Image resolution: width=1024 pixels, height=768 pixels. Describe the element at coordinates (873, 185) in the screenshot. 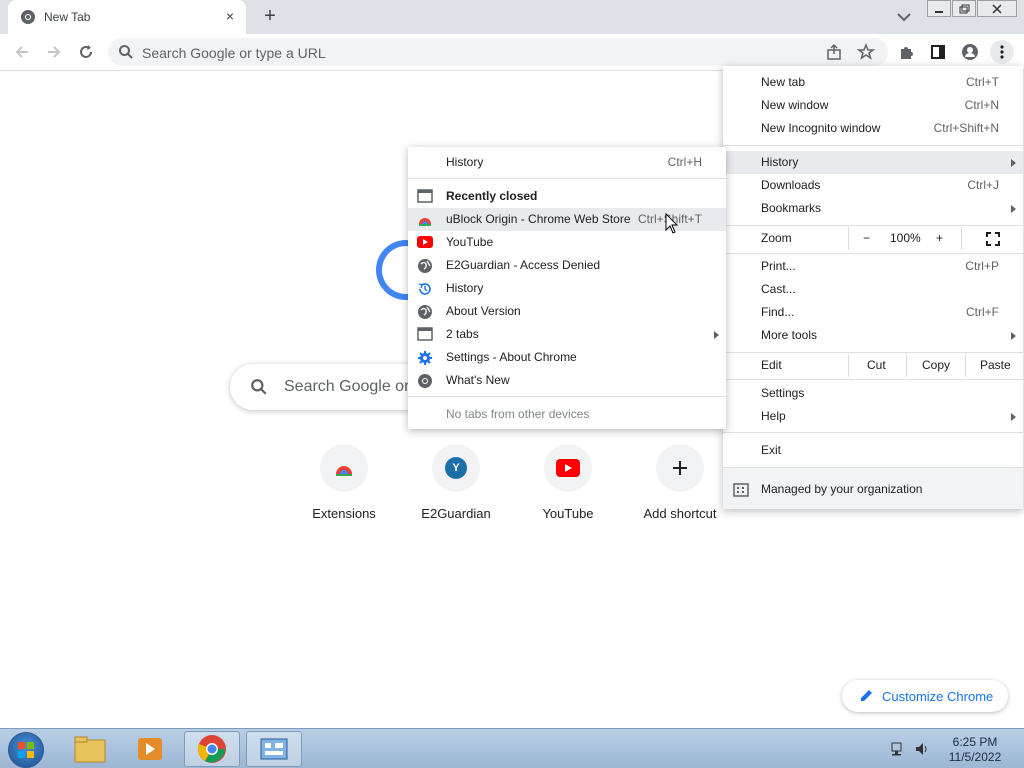

I see `menu-item-downloads: Downloads Ctrl+J` at that location.